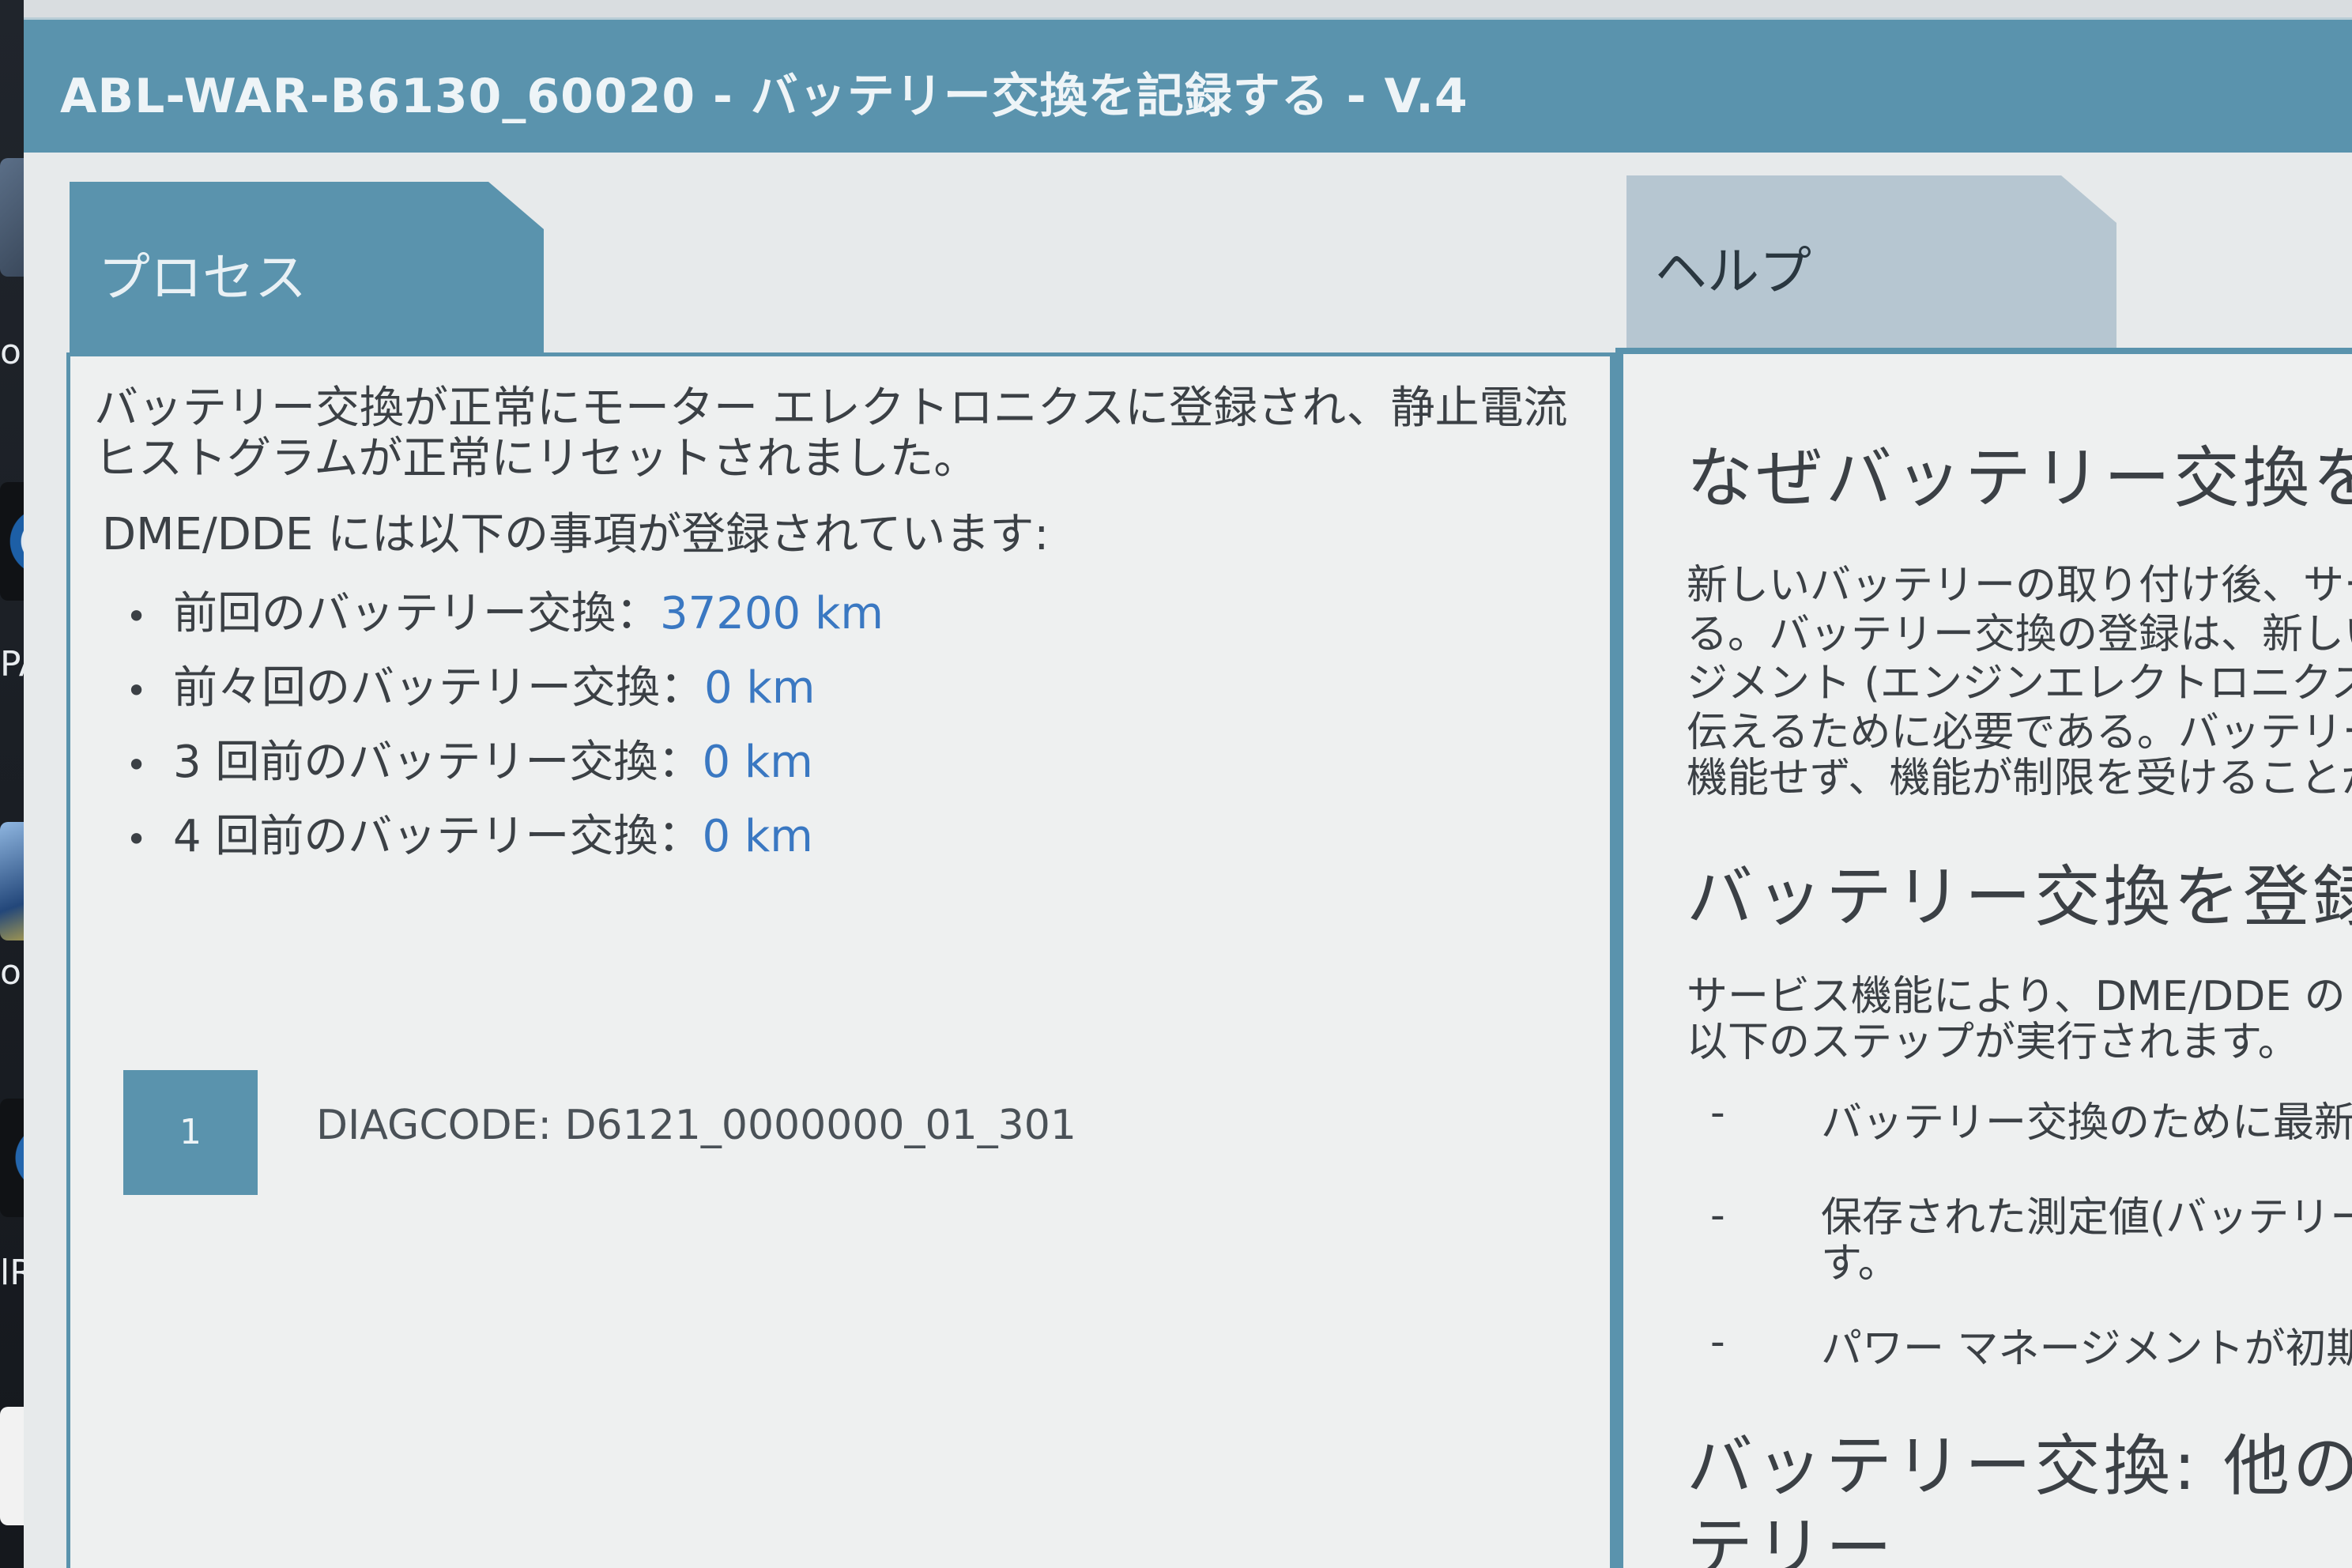 The height and width of the screenshot is (1568, 2352). I want to click on registered-heading: DME/DDE には以下の事項が登録されています:, so click(576, 534).